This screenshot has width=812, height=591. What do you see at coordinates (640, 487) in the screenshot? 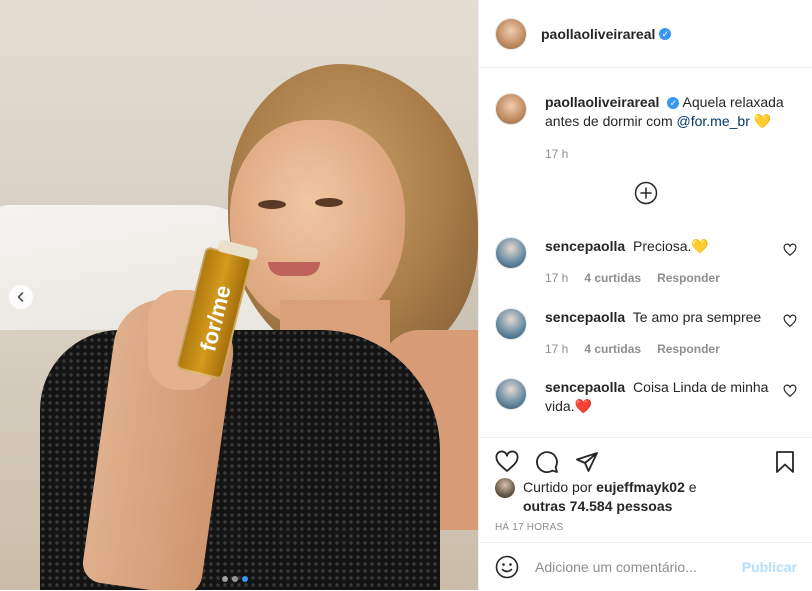
I see `liked-by-user: eujeffmayk02` at bounding box center [640, 487].